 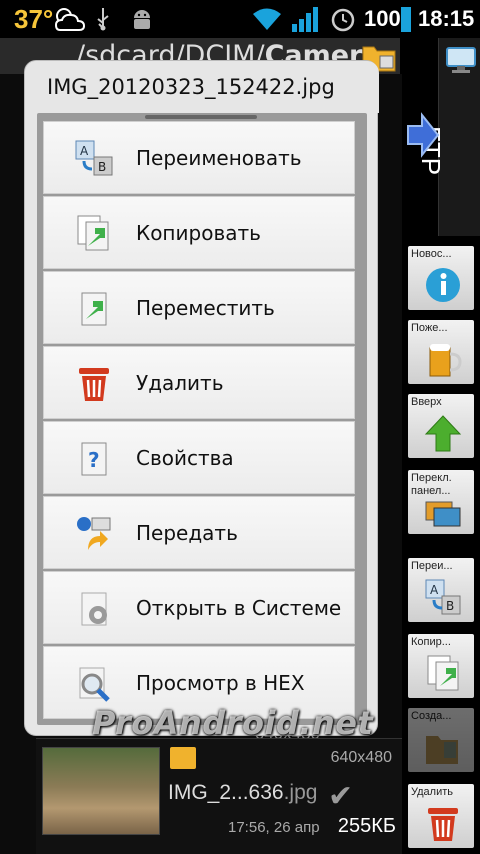 I want to click on resolution-text: 640x480, so click(x=361, y=757).